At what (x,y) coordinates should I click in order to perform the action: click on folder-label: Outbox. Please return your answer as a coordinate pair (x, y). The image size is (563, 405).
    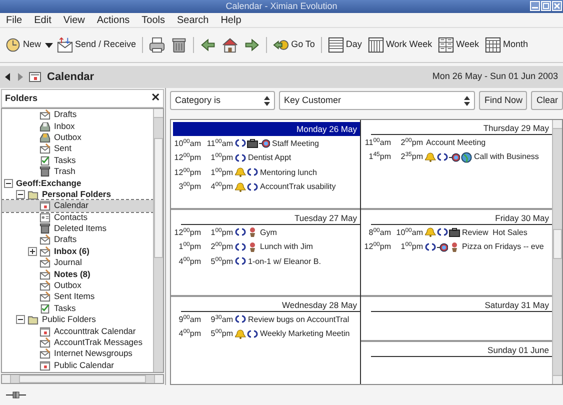
    Looking at the image, I should click on (68, 137).